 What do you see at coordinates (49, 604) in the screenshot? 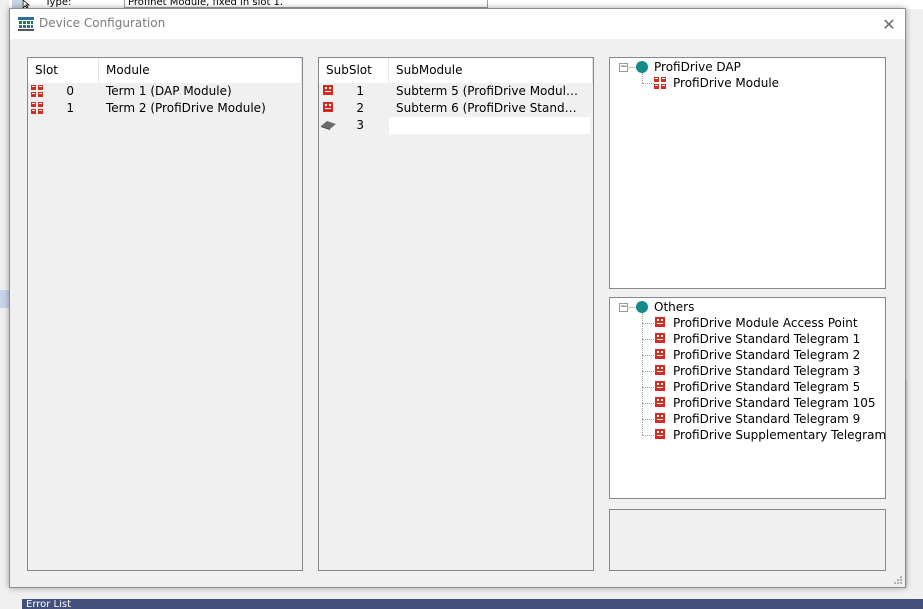
I see `background-error-list-label: Error List` at bounding box center [49, 604].